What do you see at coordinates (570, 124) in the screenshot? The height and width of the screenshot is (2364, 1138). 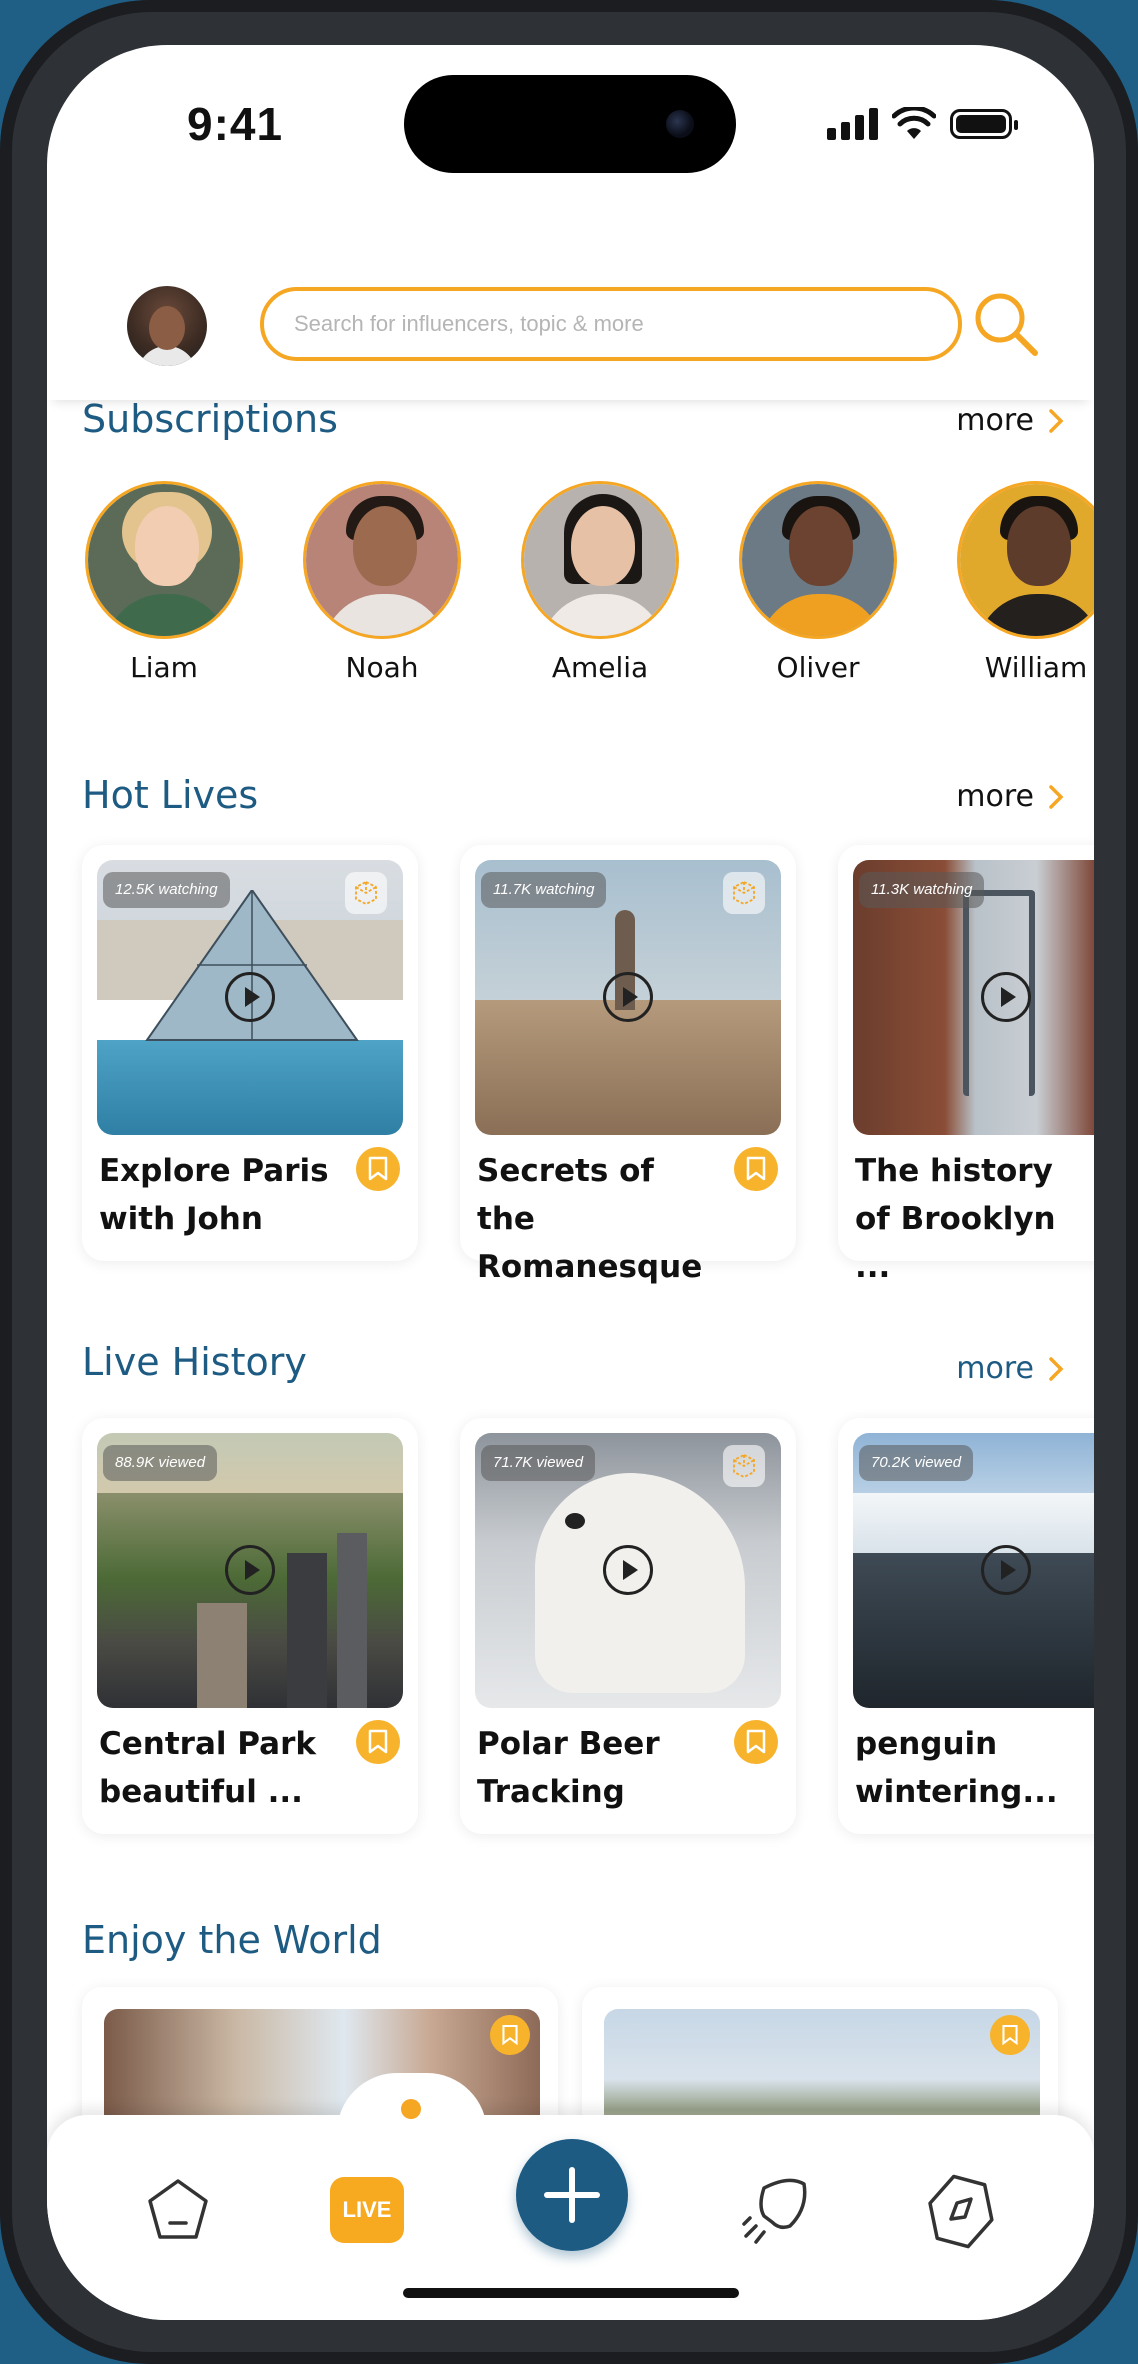 I see `dynamic-island` at bounding box center [570, 124].